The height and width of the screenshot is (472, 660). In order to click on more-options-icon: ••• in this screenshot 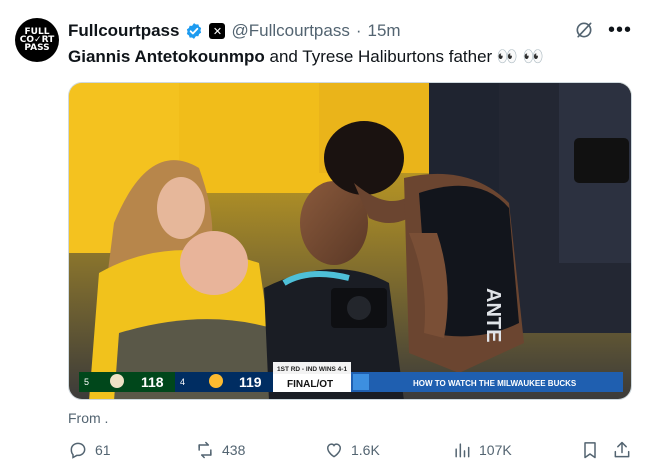, I will do `click(620, 30)`.